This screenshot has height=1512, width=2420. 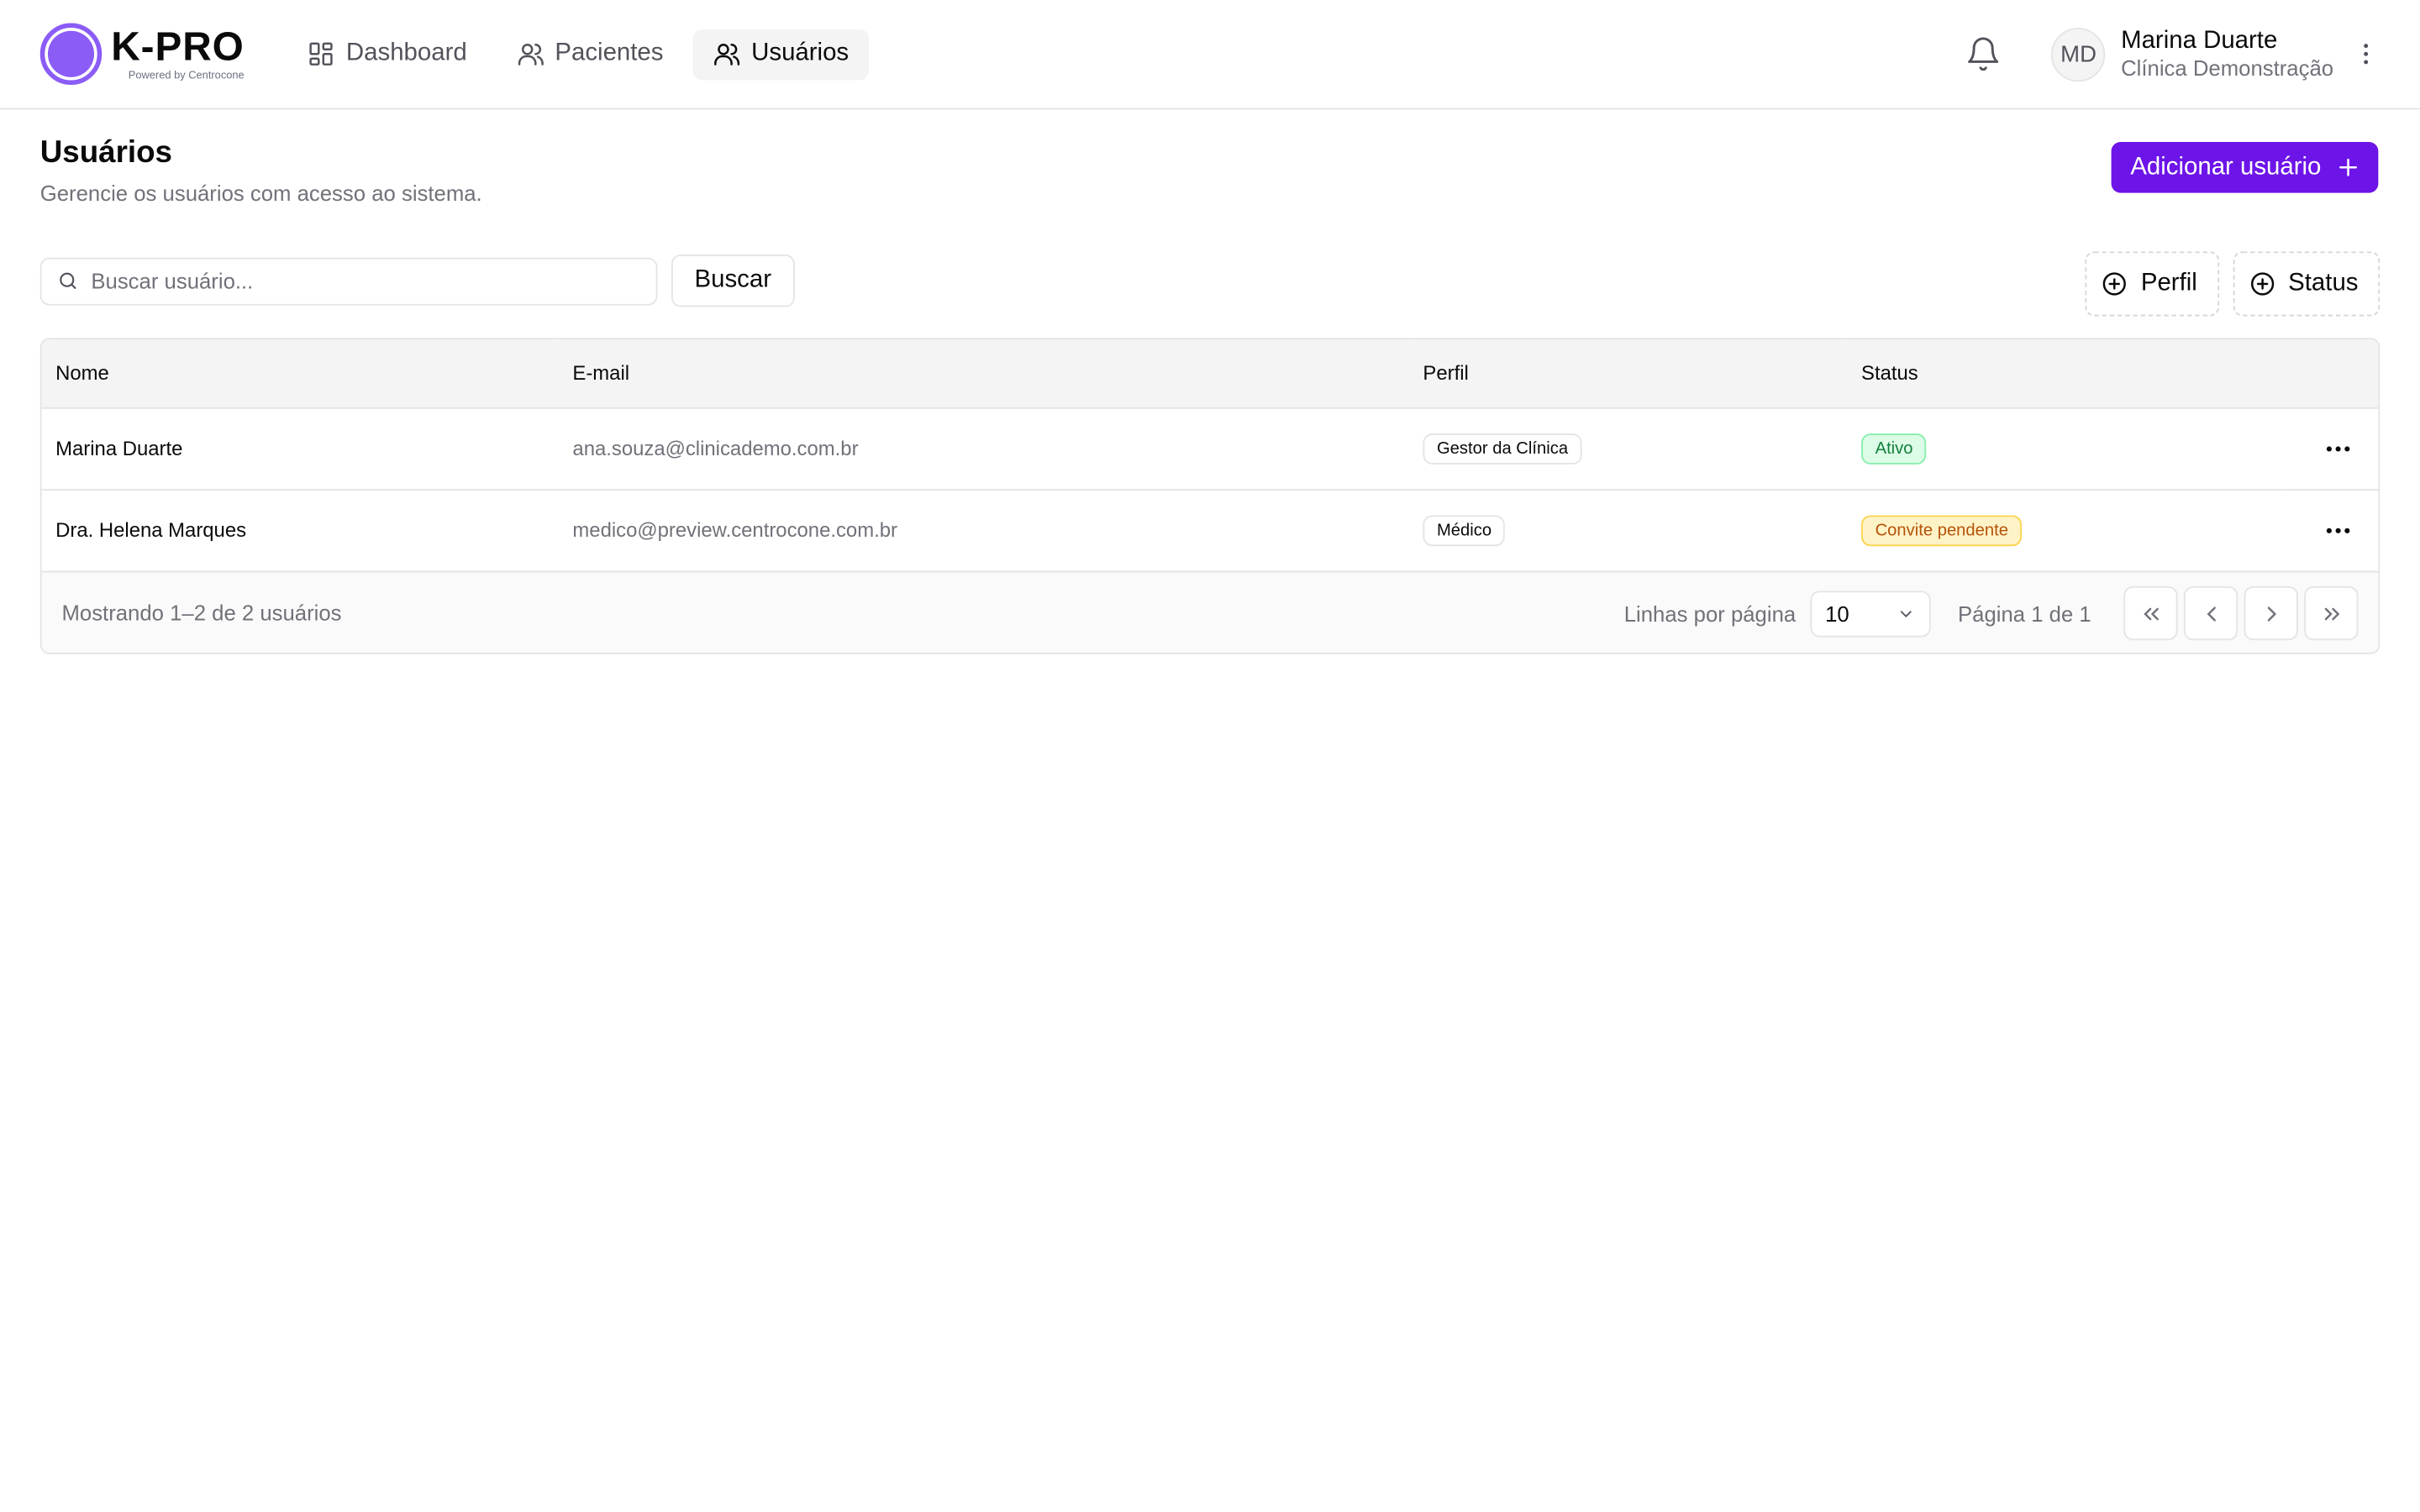 What do you see at coordinates (2200, 41) in the screenshot?
I see `user-name: Marina Duarte` at bounding box center [2200, 41].